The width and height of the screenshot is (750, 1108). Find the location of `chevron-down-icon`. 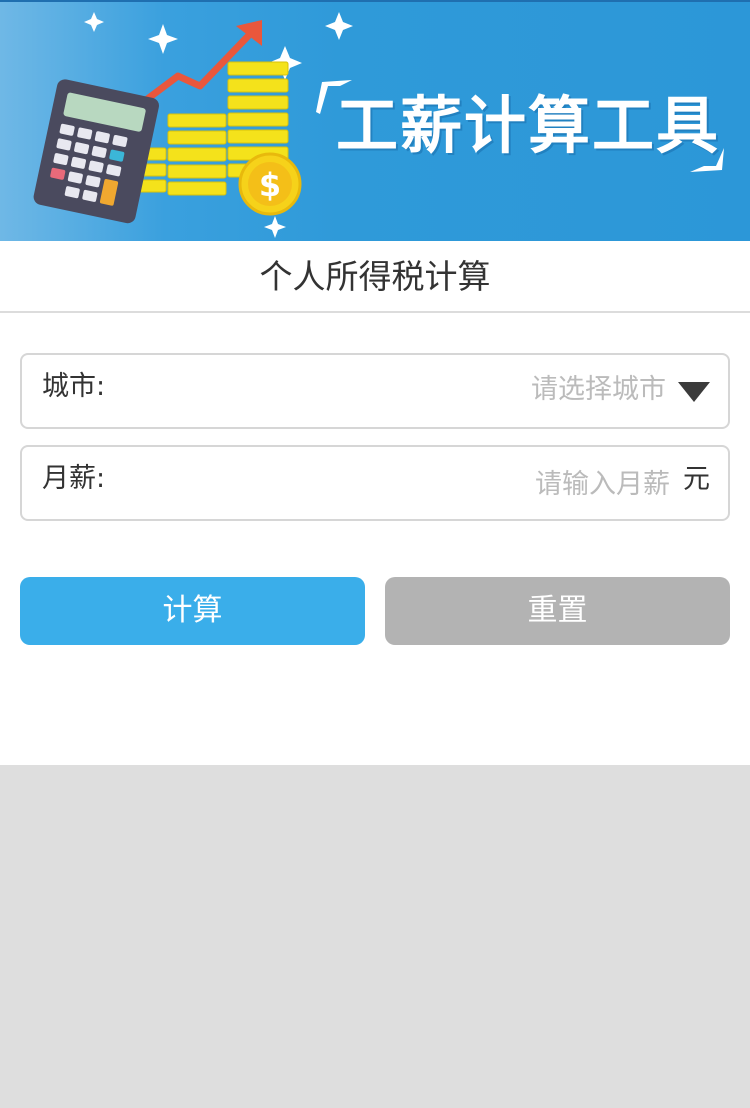

chevron-down-icon is located at coordinates (694, 392).